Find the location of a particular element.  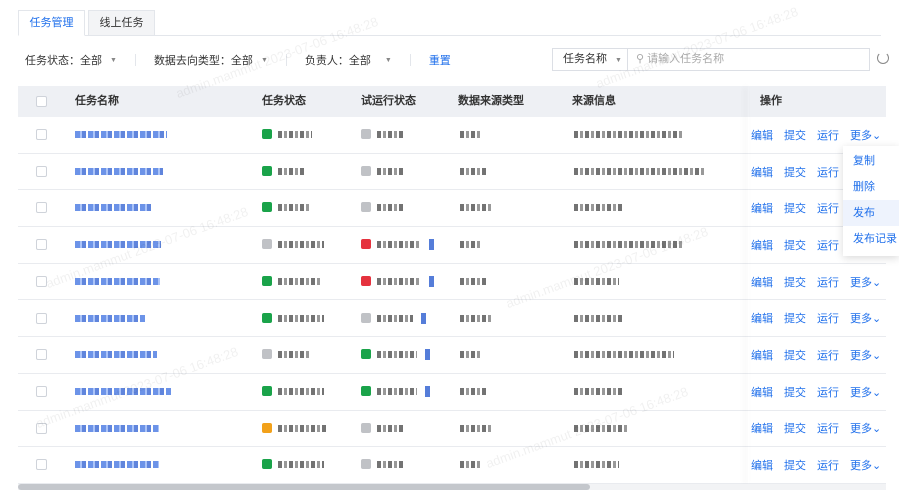

dest-type-filter-label: 数据去向类型：全部 is located at coordinates (203, 61).